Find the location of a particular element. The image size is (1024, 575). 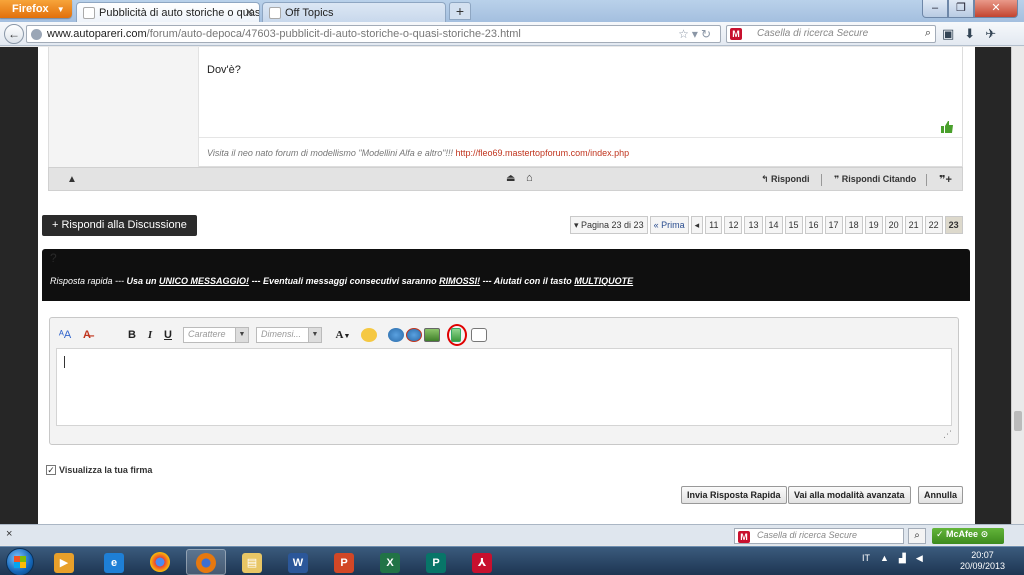

download-icon: ⬇ is located at coordinates (974, 33).